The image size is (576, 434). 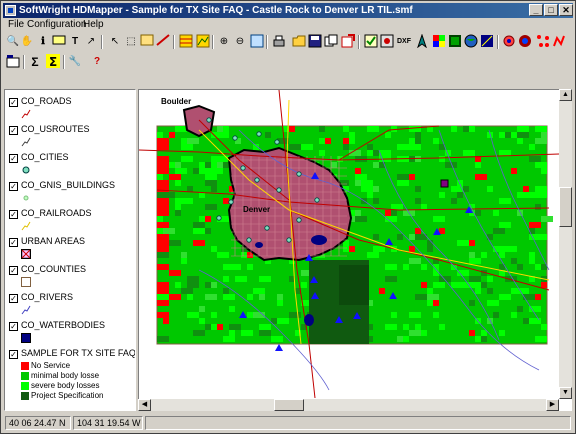 What do you see at coordinates (471, 42) in the screenshot?
I see `globe-icon` at bounding box center [471, 42].